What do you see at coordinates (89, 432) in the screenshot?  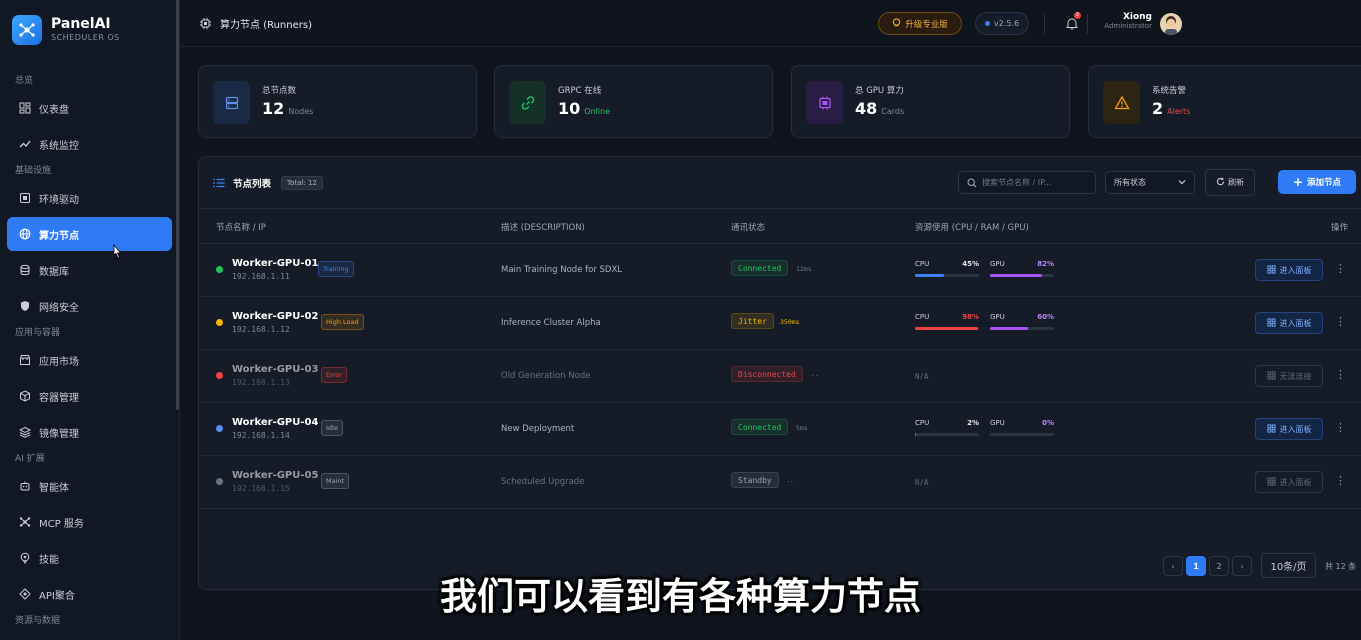 I see `sidebar-item-images: 镜像管理` at bounding box center [89, 432].